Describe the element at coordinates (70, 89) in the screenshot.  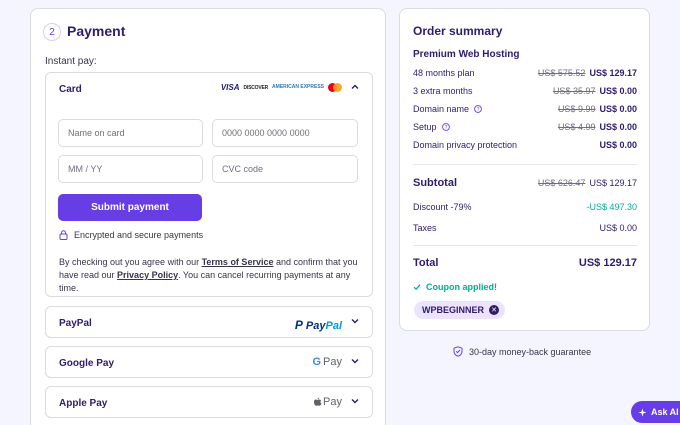
I see `card-method-label: Card` at that location.